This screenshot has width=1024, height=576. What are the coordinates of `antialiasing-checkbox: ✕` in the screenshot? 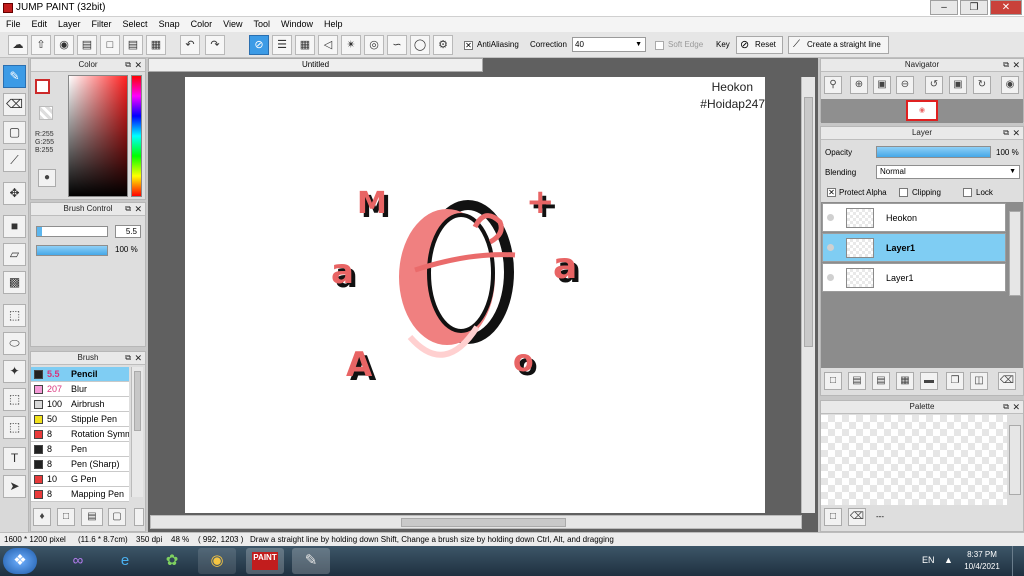 It's located at (468, 45).